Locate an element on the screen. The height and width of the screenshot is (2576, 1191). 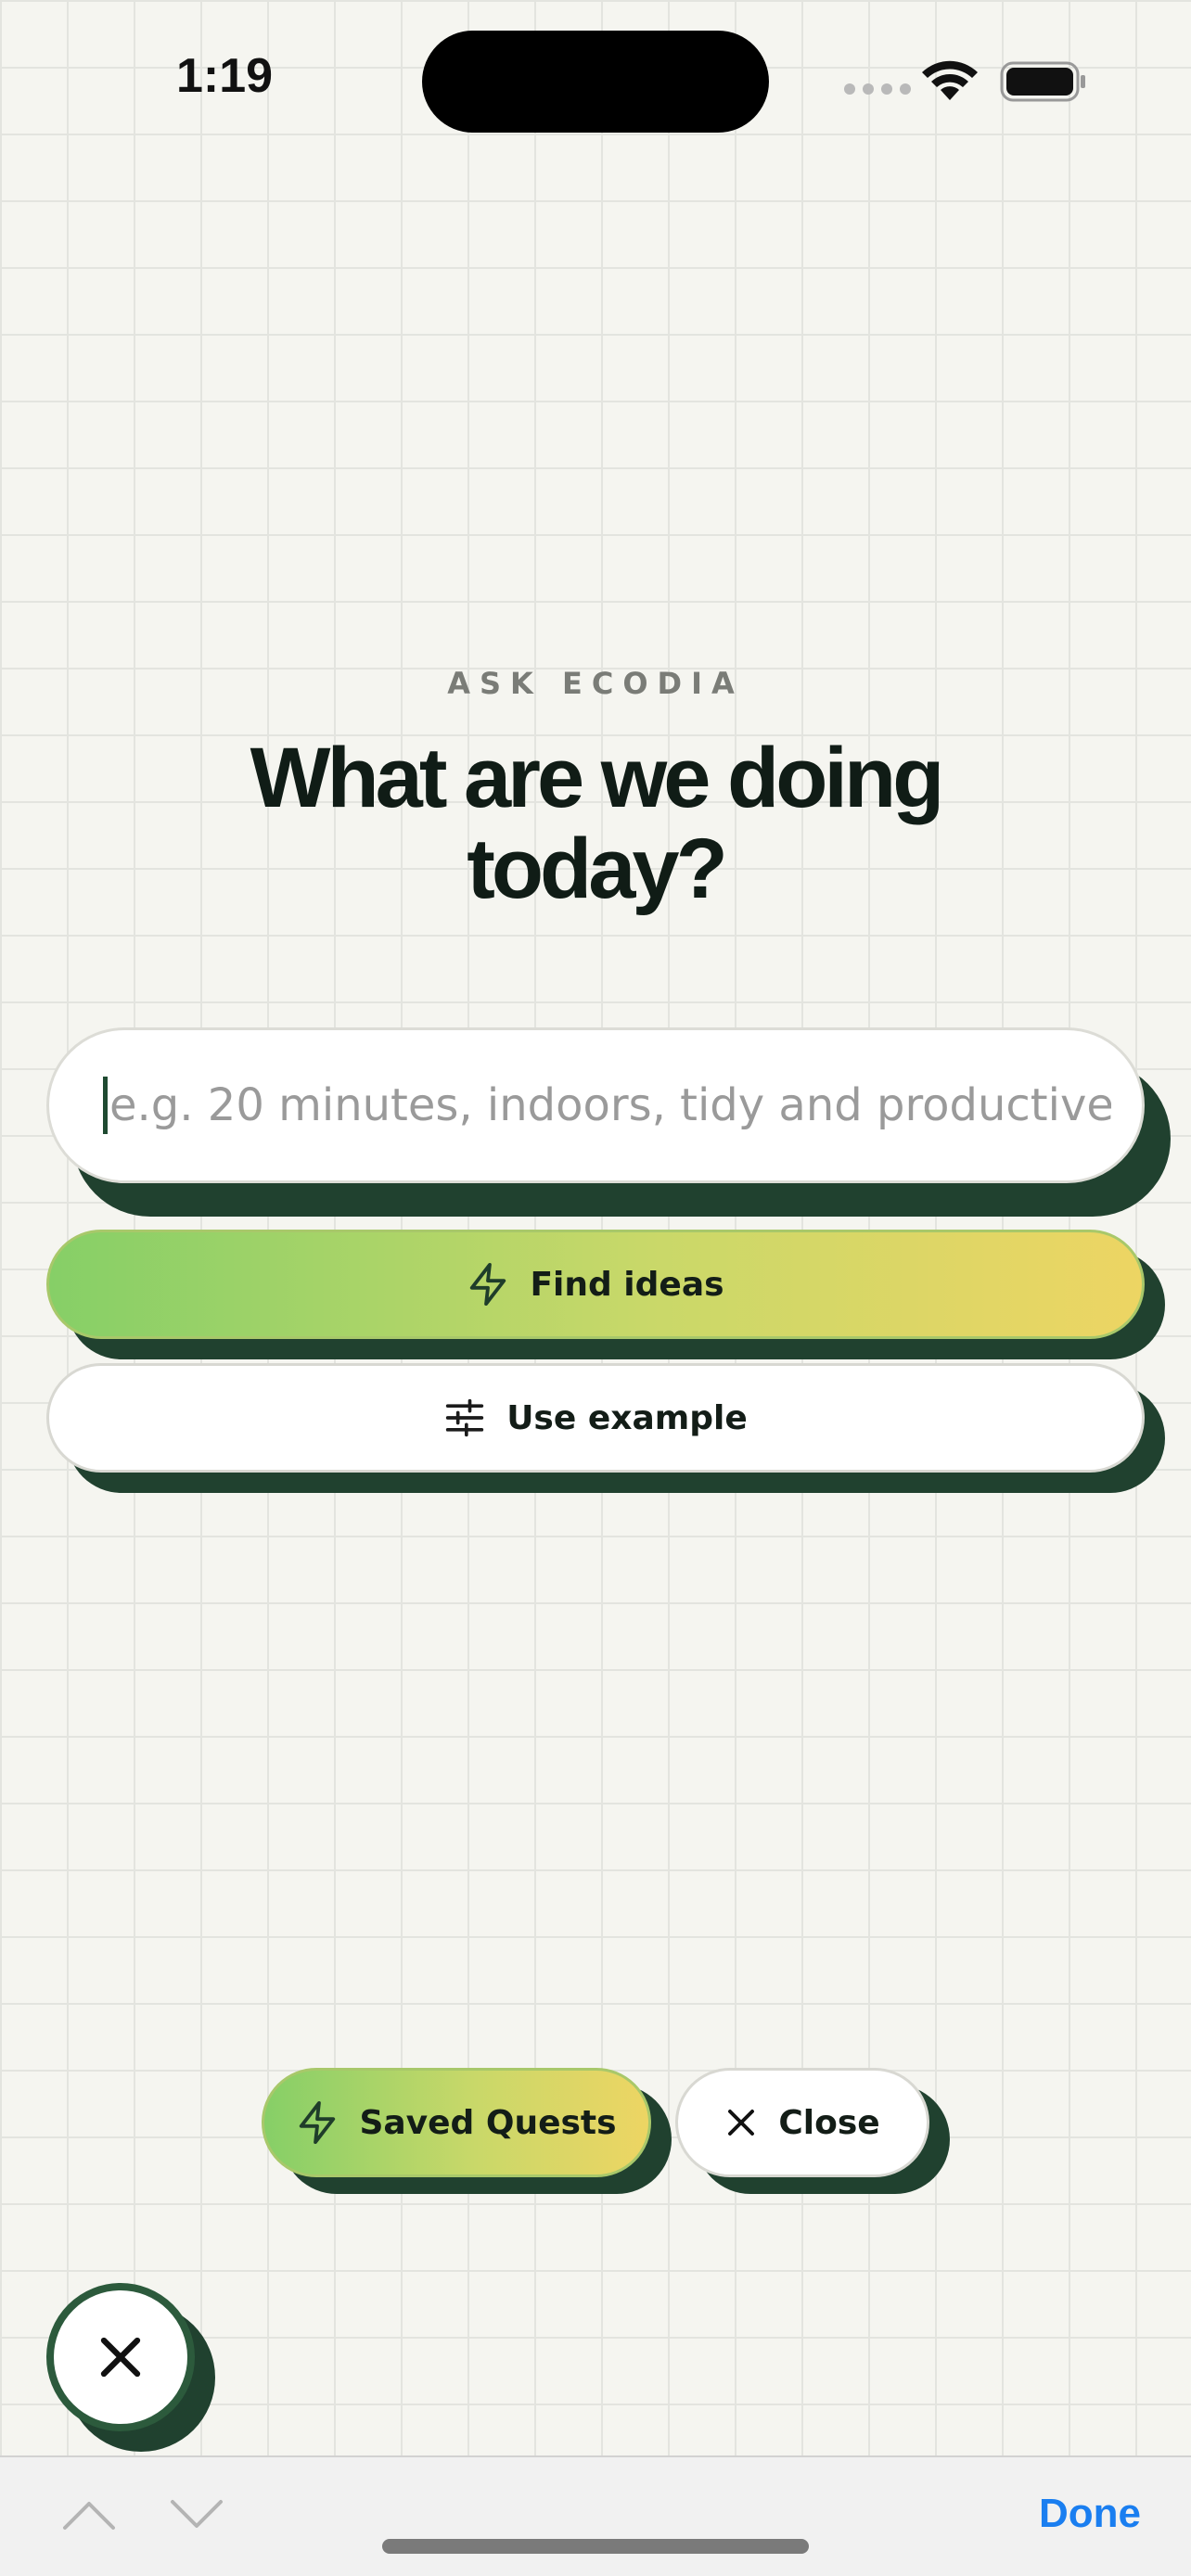
wifi-icon is located at coordinates (950, 80).